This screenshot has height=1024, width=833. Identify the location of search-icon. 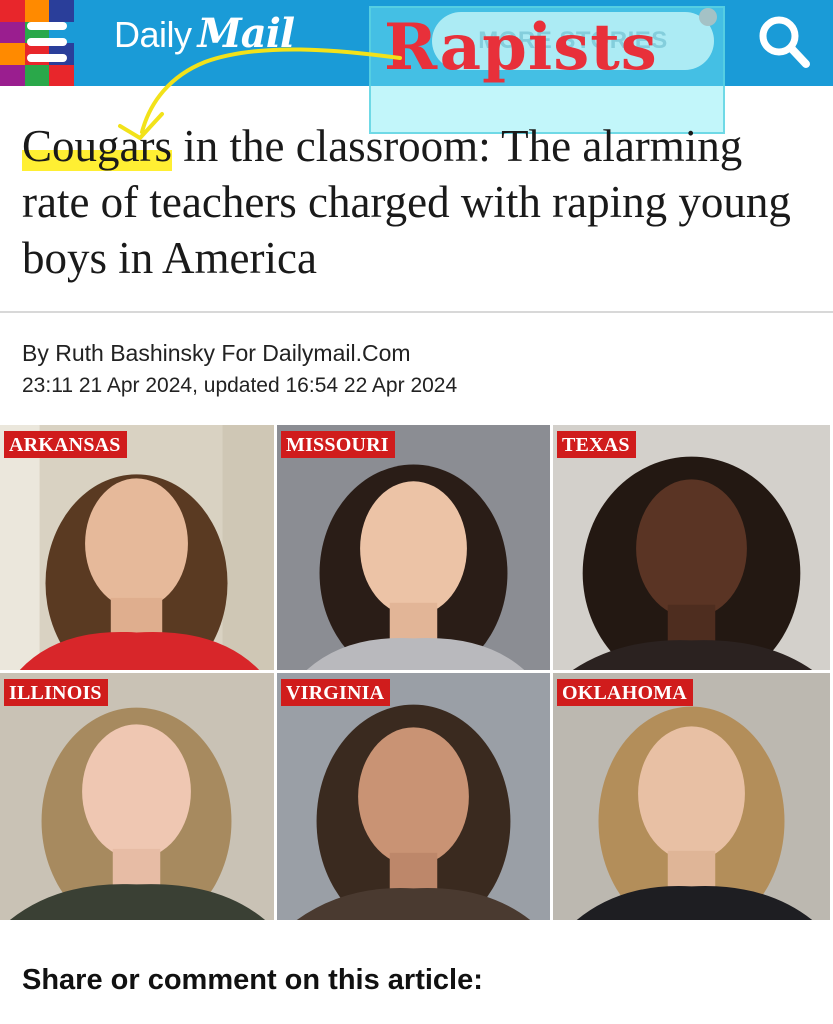
(785, 43).